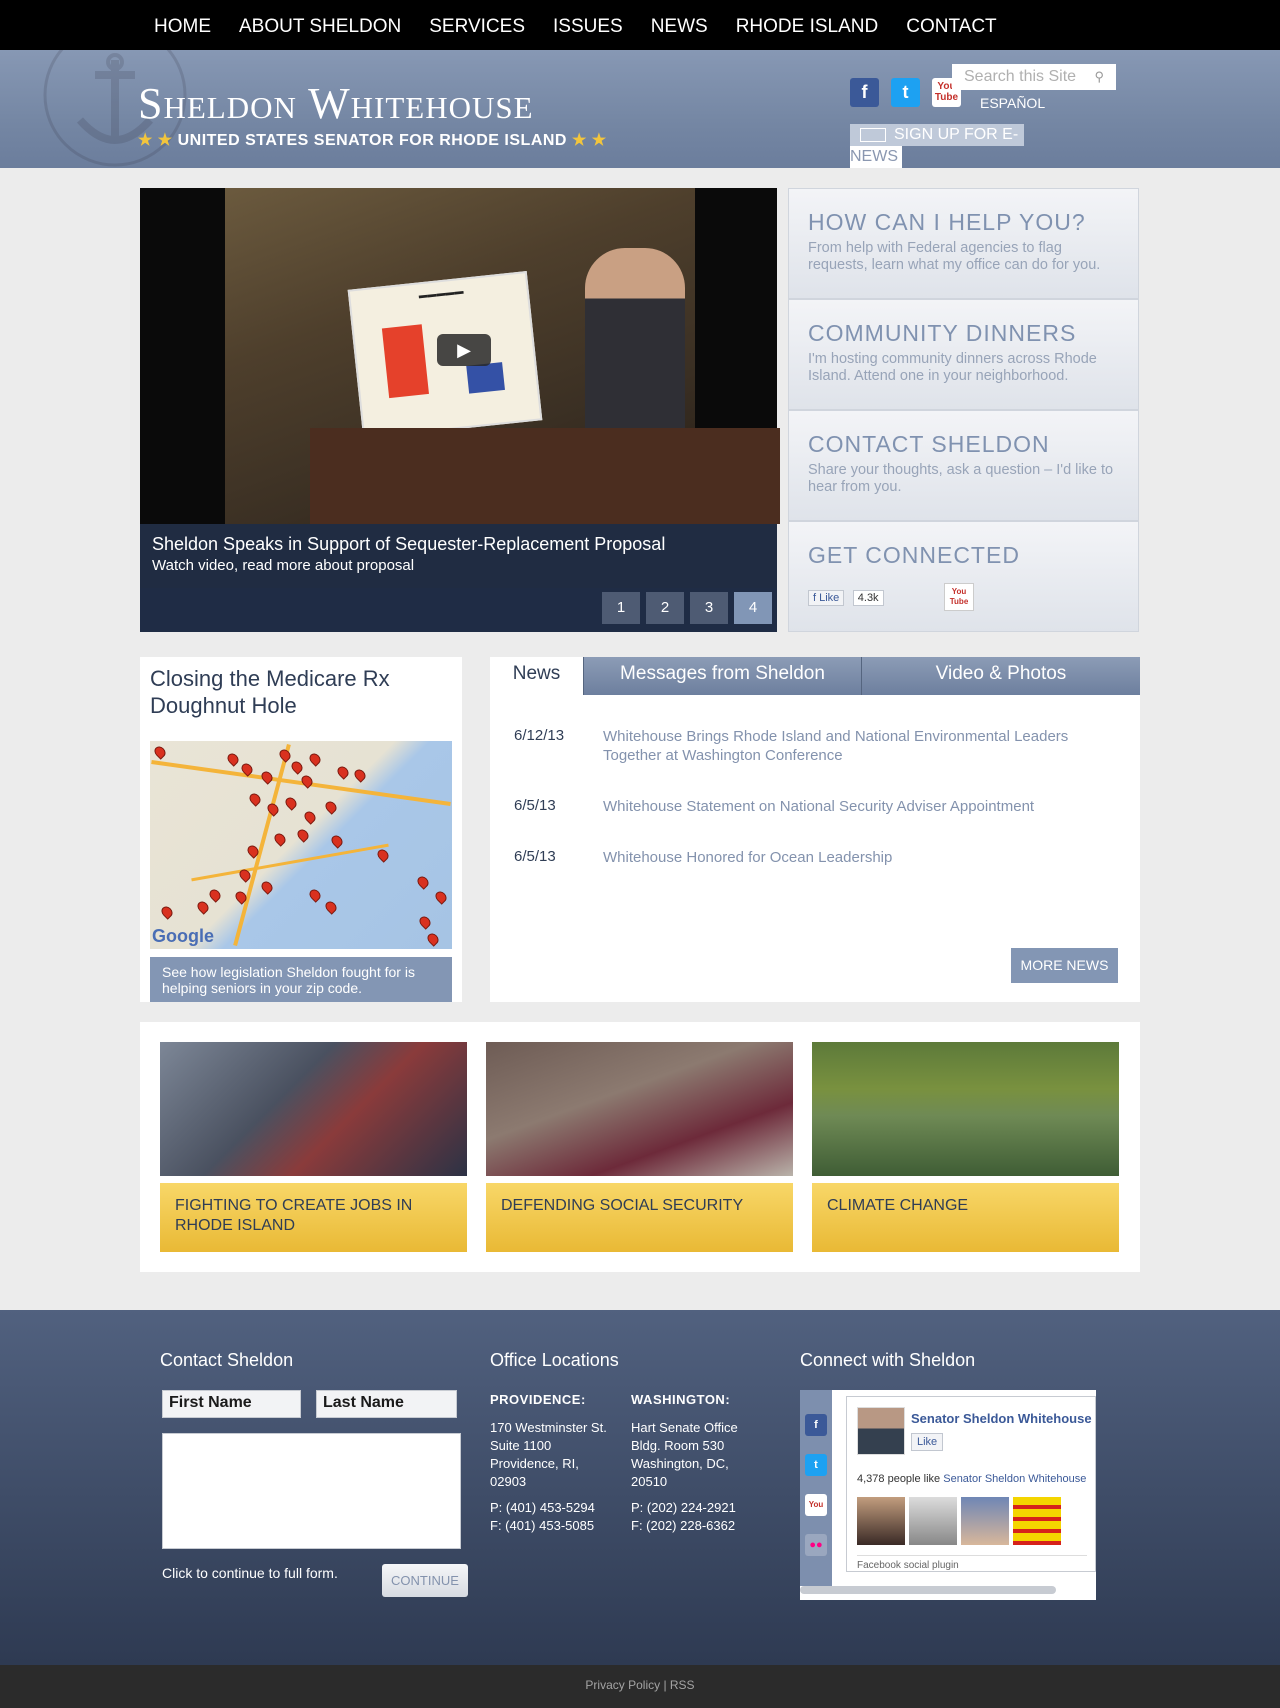 The image size is (1280, 1708). Describe the element at coordinates (863, 857) in the screenshot. I see `news-title: Whitehouse Honored for Ocean Leadership` at that location.